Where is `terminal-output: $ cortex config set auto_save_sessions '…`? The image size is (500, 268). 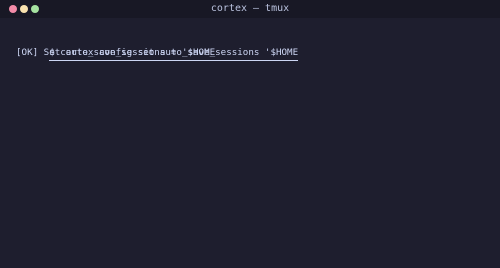 terminal-output: $ cortex config set auto_save_sessions '… is located at coordinates (254, 46).